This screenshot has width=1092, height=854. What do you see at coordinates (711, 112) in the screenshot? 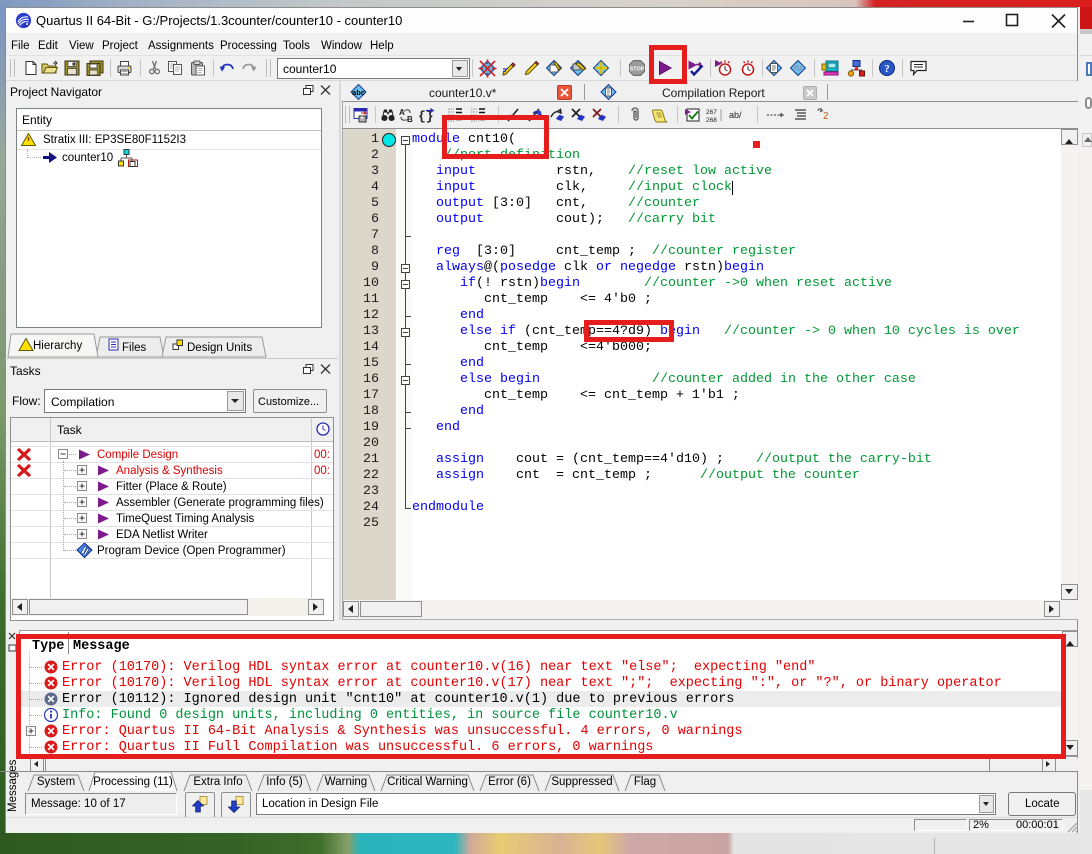
I see `svg-text: 267` at bounding box center [711, 112].